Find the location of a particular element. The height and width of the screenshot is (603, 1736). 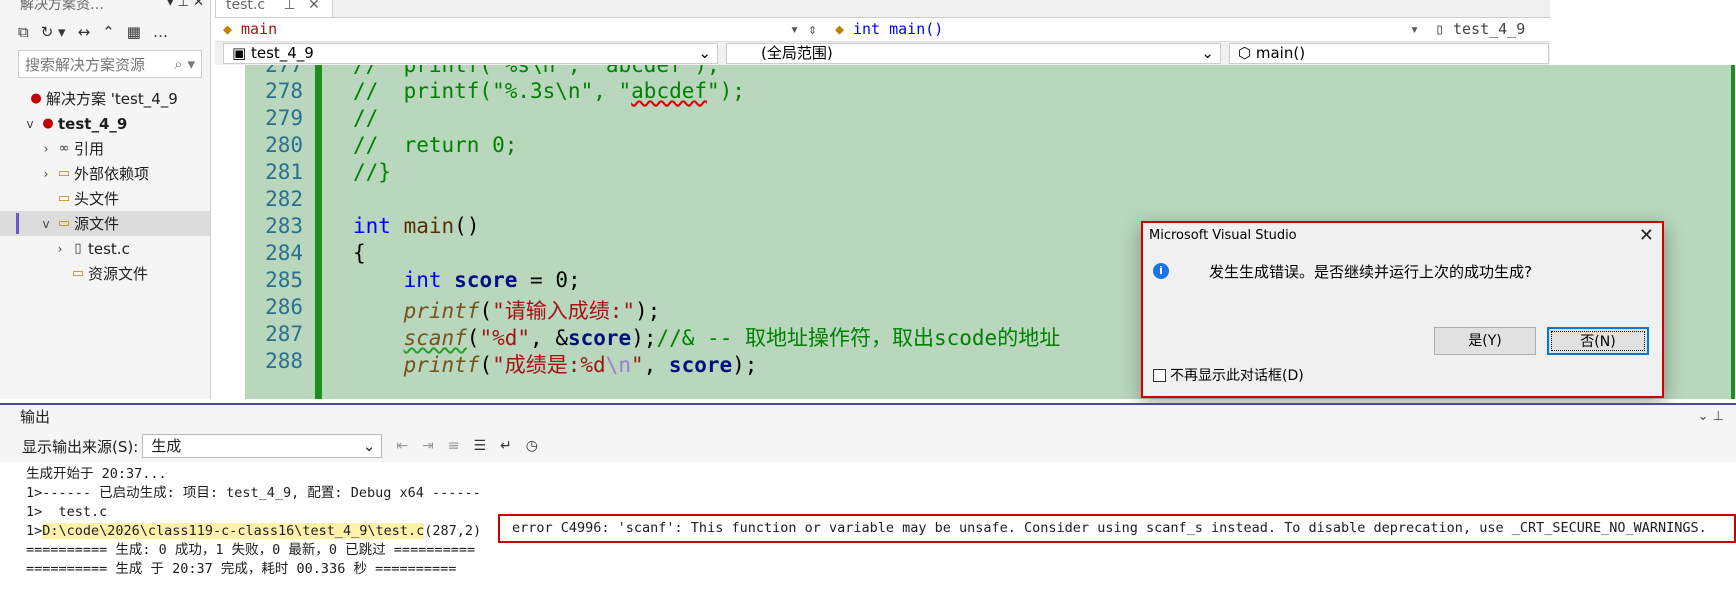

tree-item-sources: v ▭ 源文件 is located at coordinates (105, 223).